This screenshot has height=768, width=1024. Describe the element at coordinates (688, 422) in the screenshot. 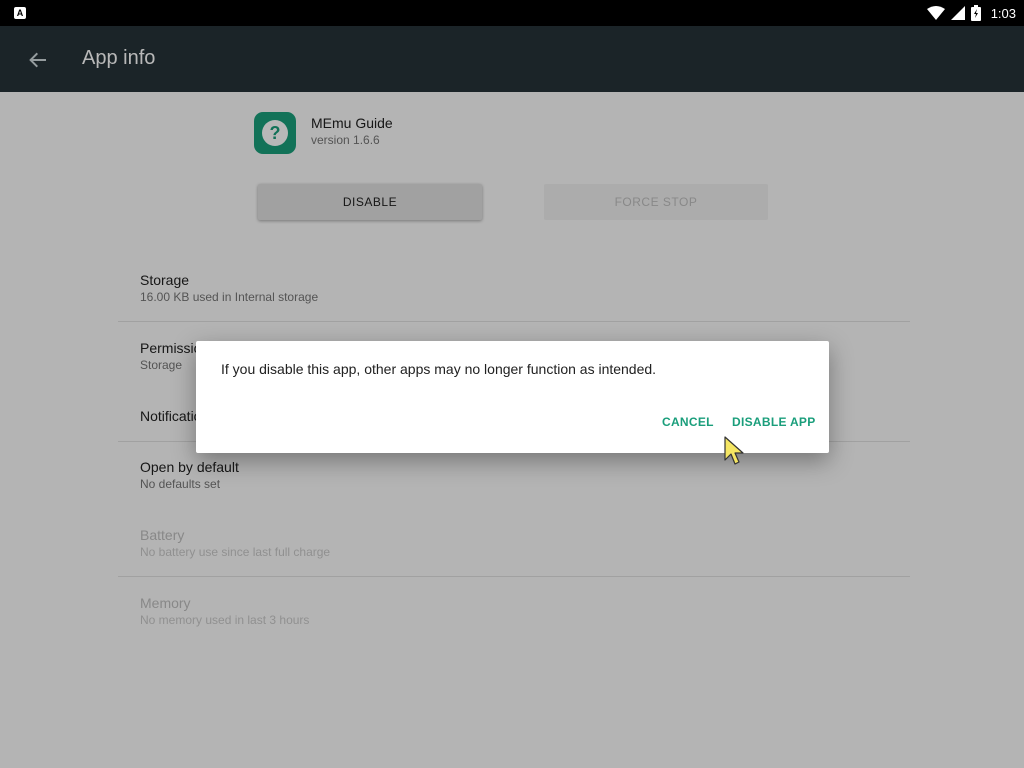

I see `cancel-button: CANCEL` at that location.